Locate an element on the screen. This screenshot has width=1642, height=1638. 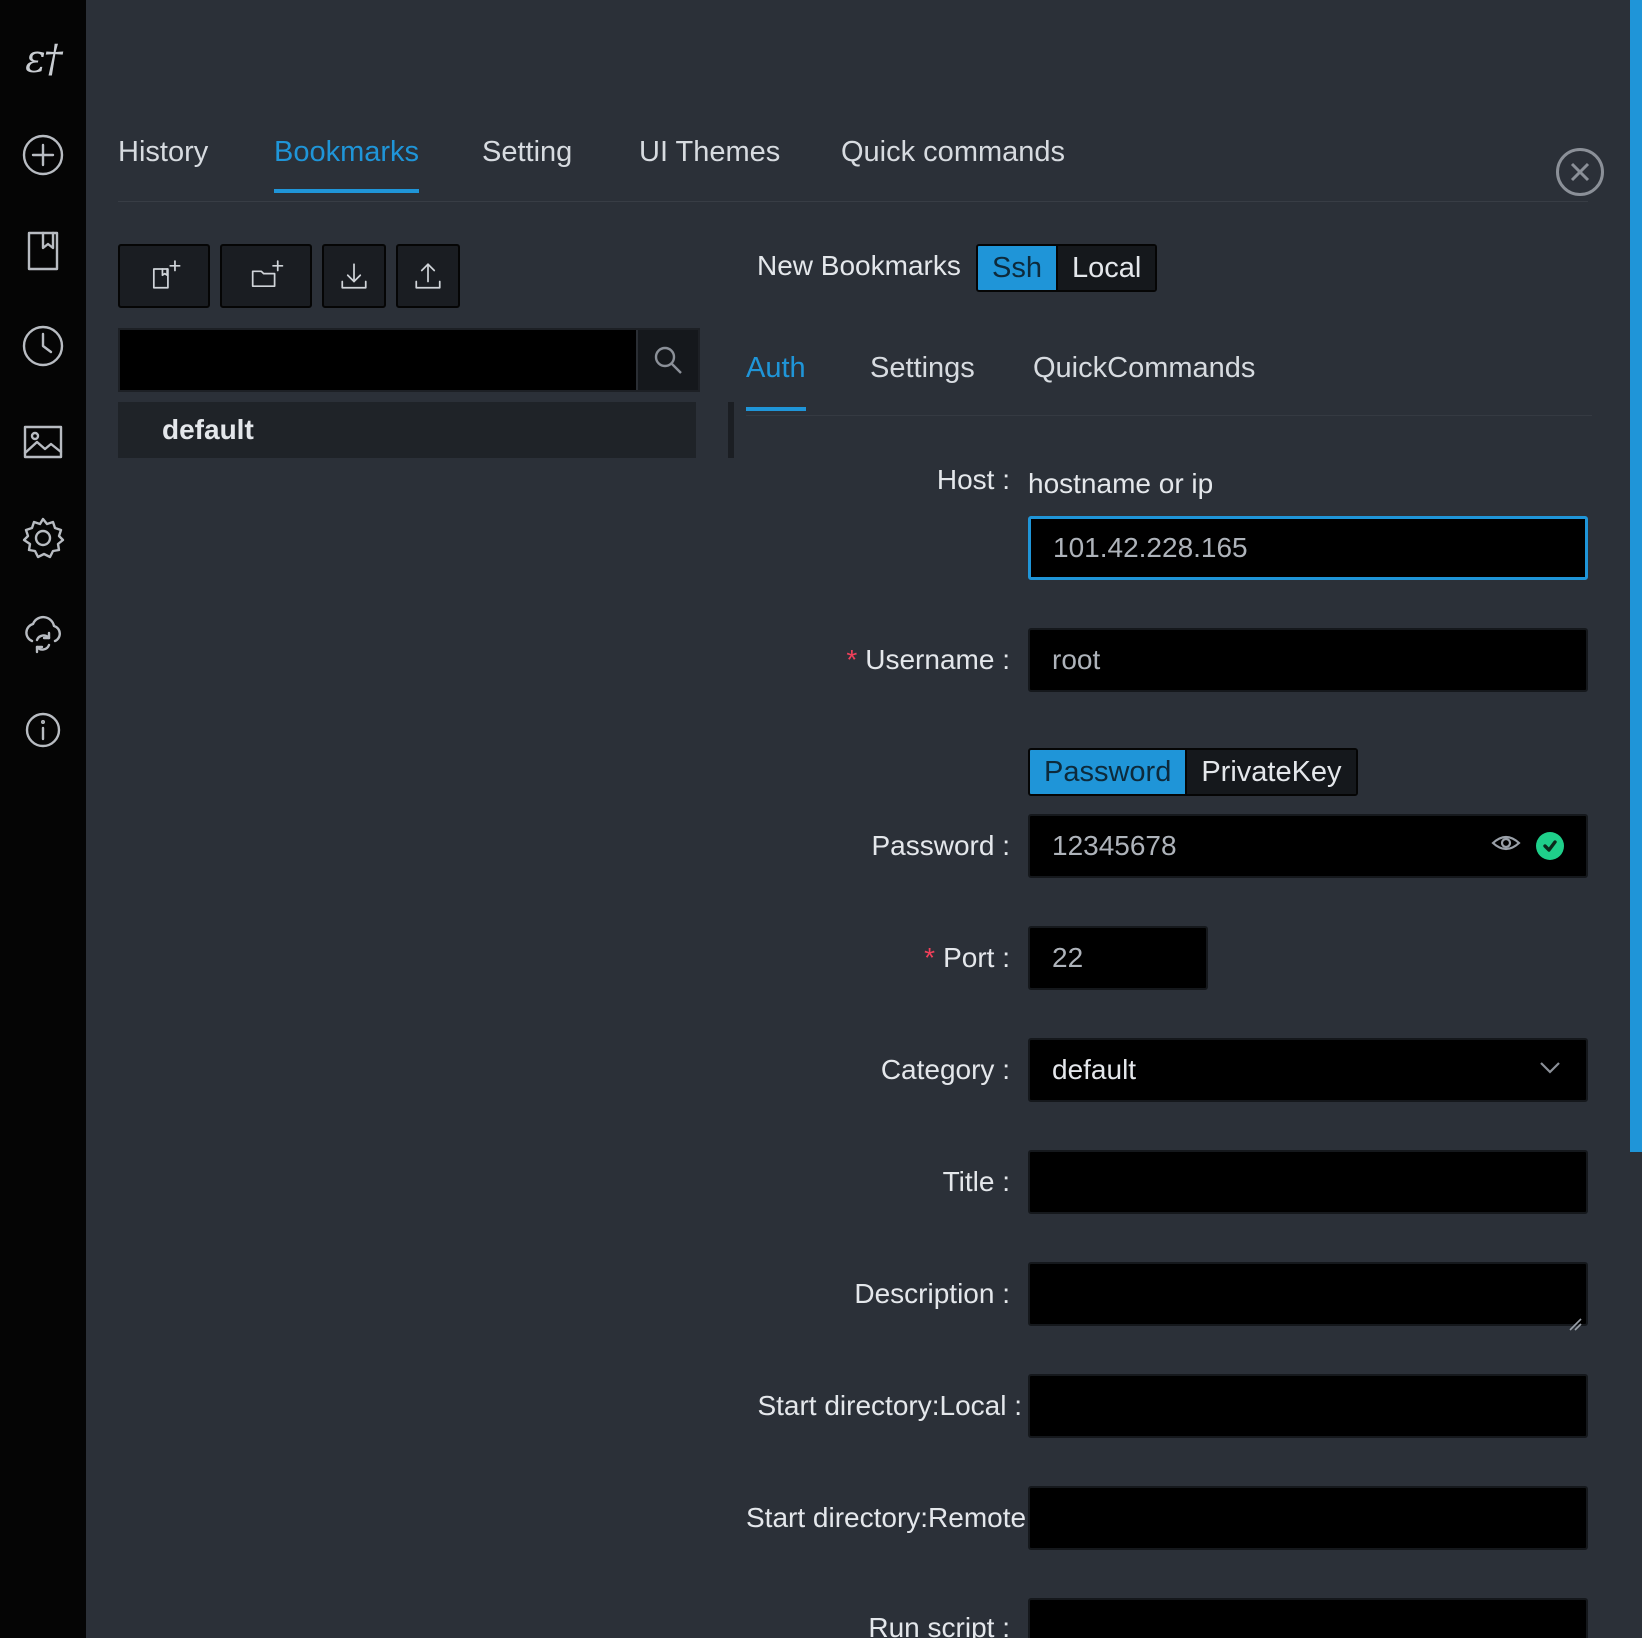
username-label: * Username : is located at coordinates (928, 659).